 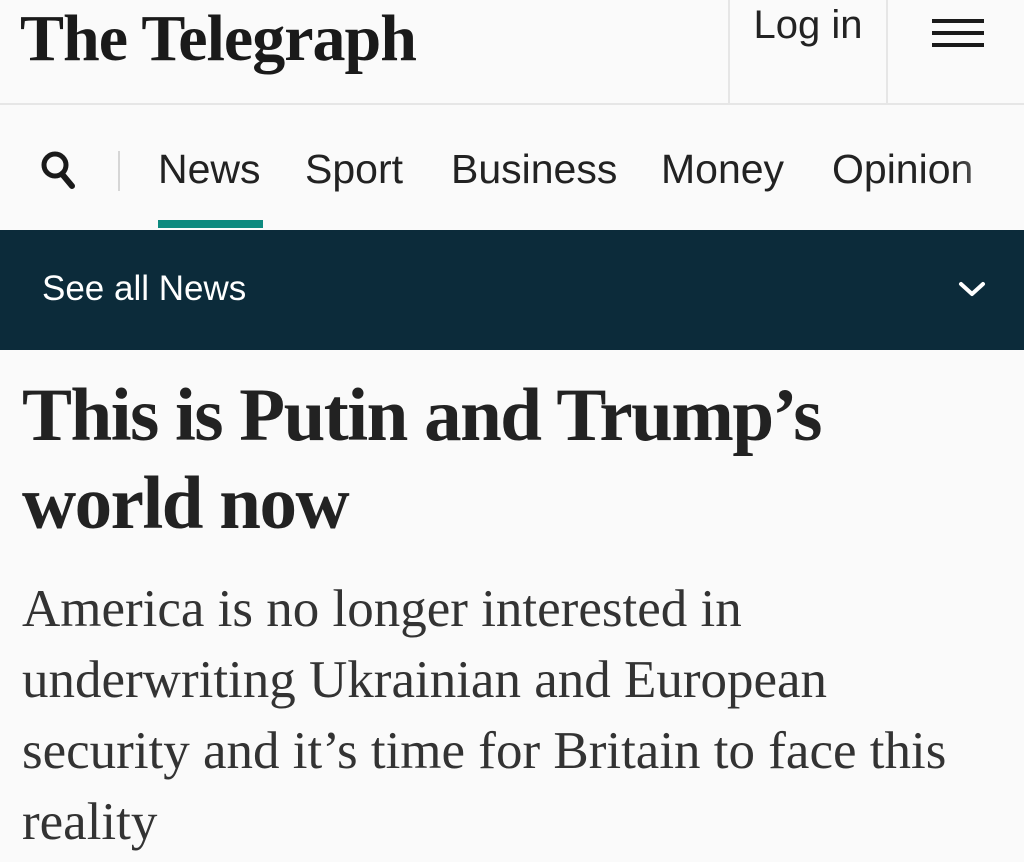 I want to click on section-nav: News Sport Business Money Opinion, so click(x=512, y=168).